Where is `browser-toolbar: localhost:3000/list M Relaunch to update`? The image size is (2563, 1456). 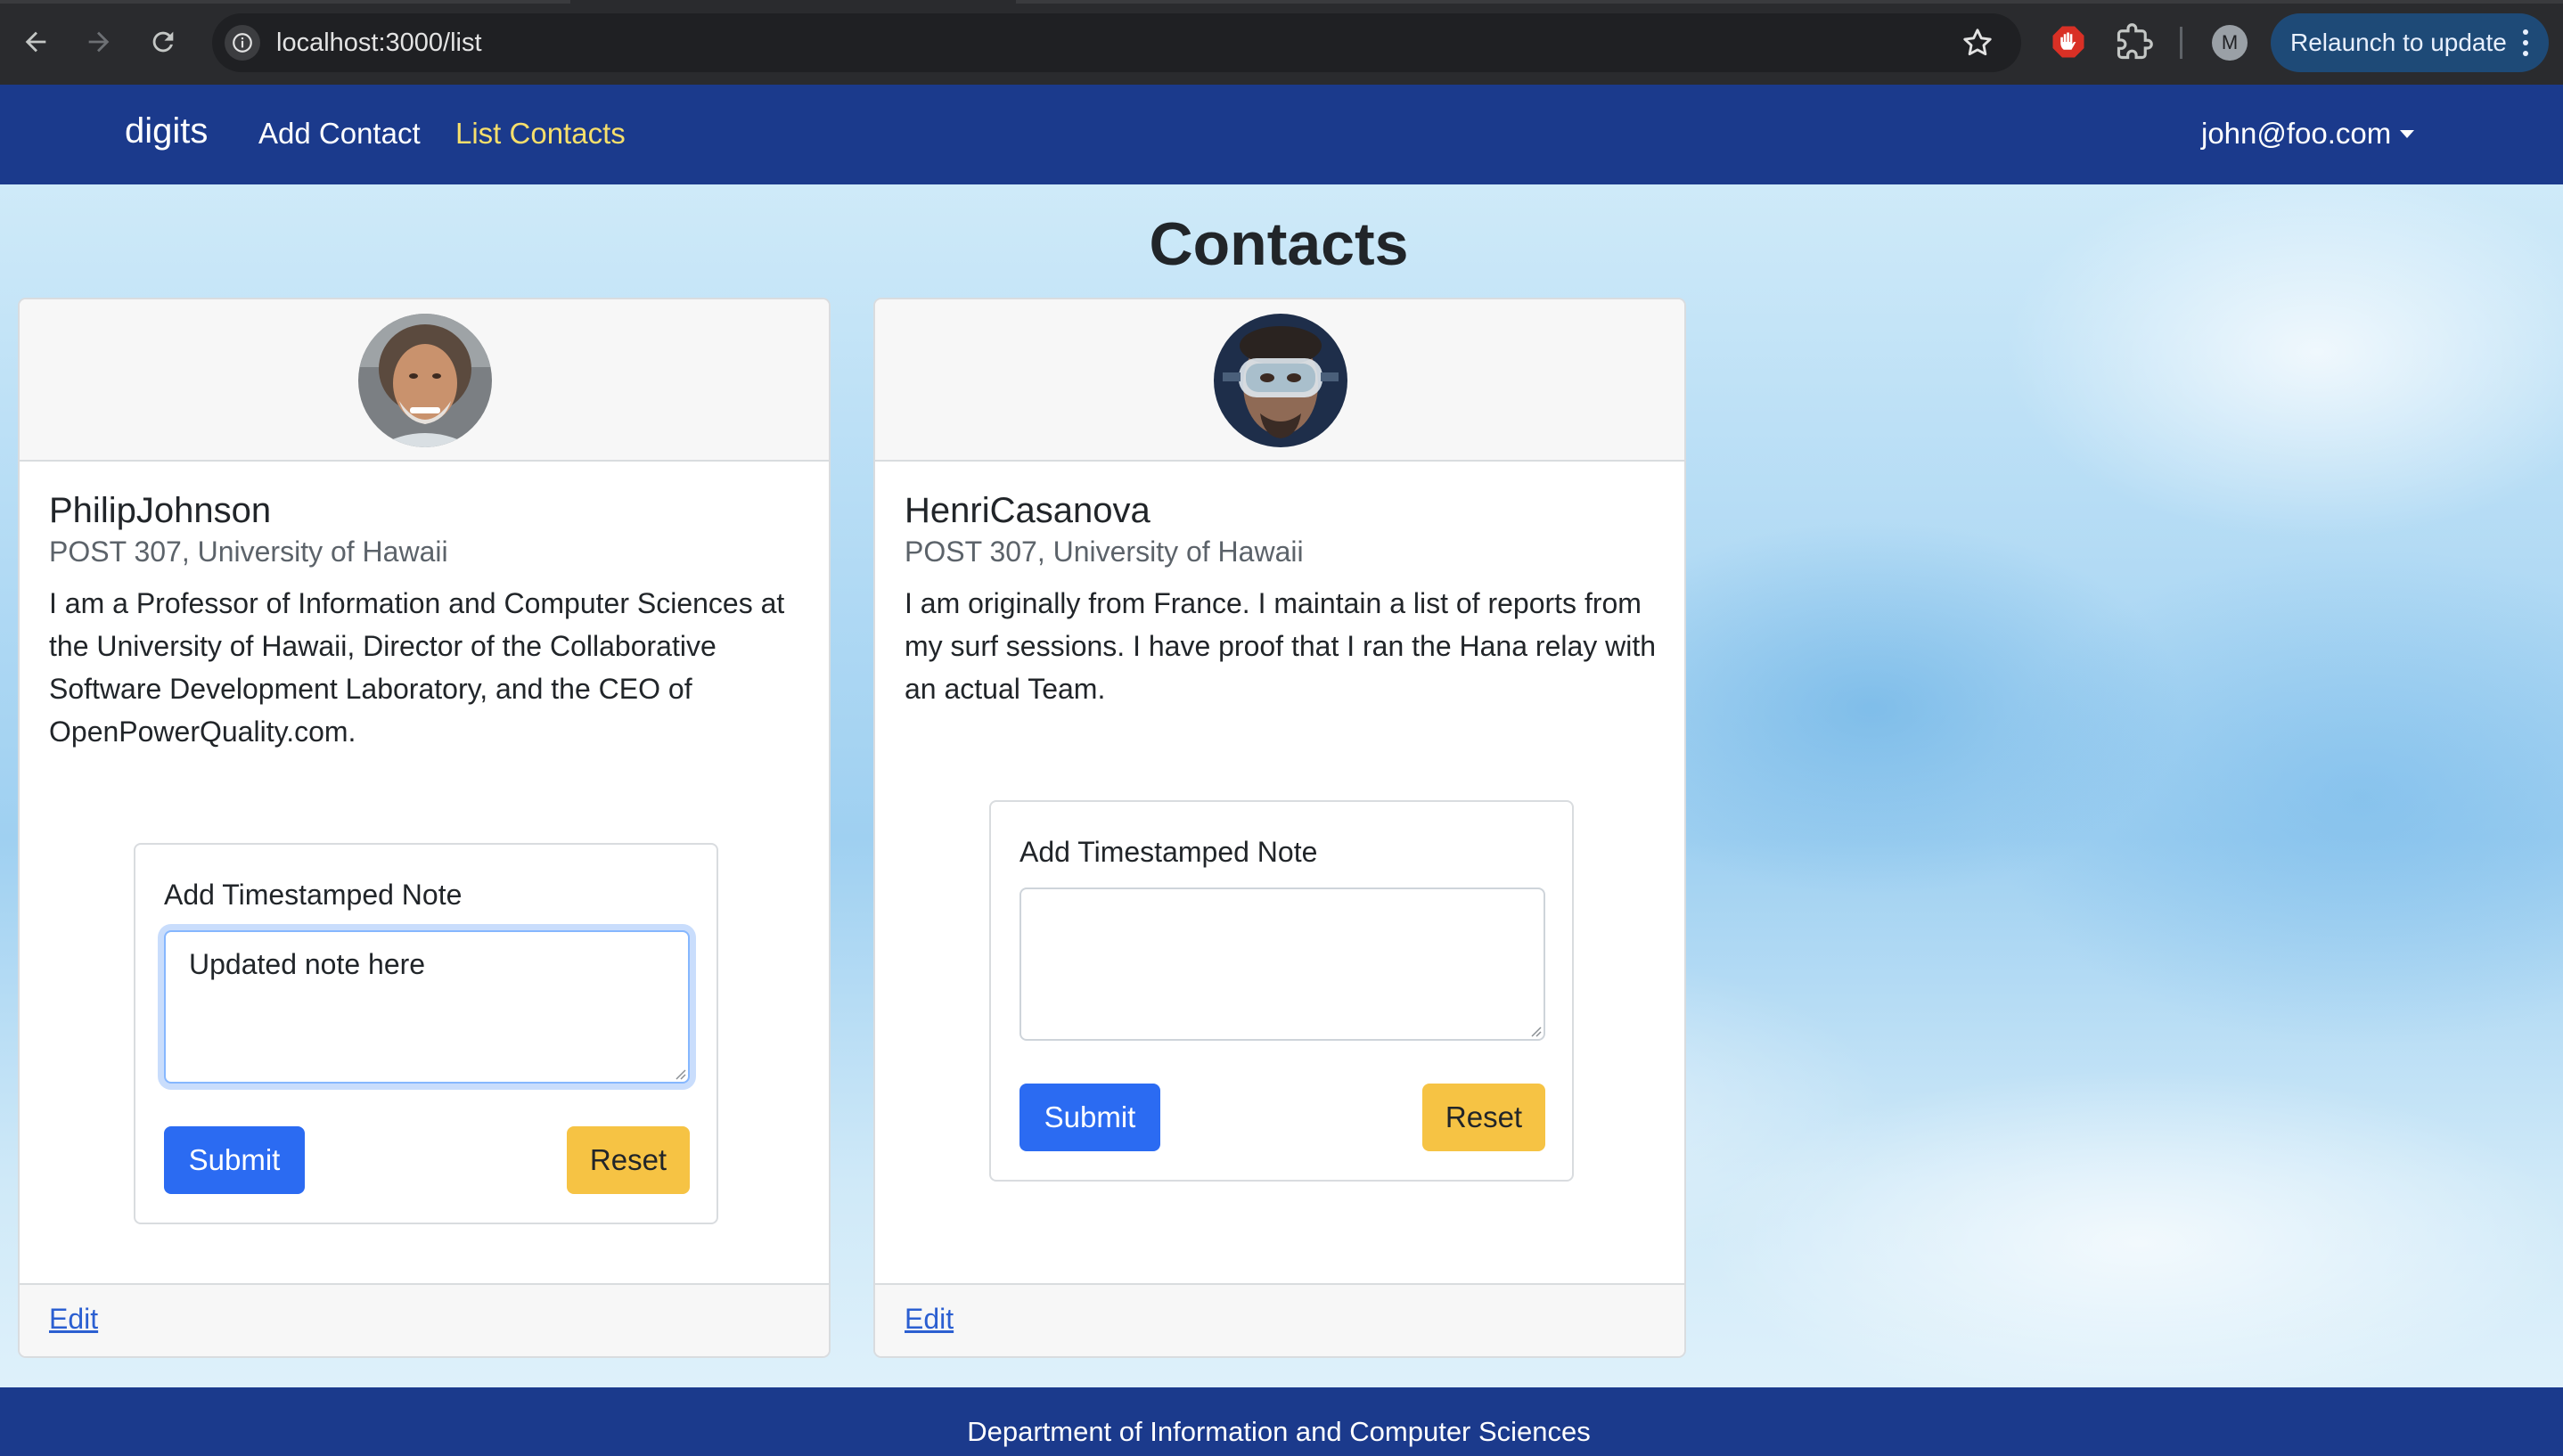
browser-toolbar: localhost:3000/list M Relaunch to update is located at coordinates (1281, 42).